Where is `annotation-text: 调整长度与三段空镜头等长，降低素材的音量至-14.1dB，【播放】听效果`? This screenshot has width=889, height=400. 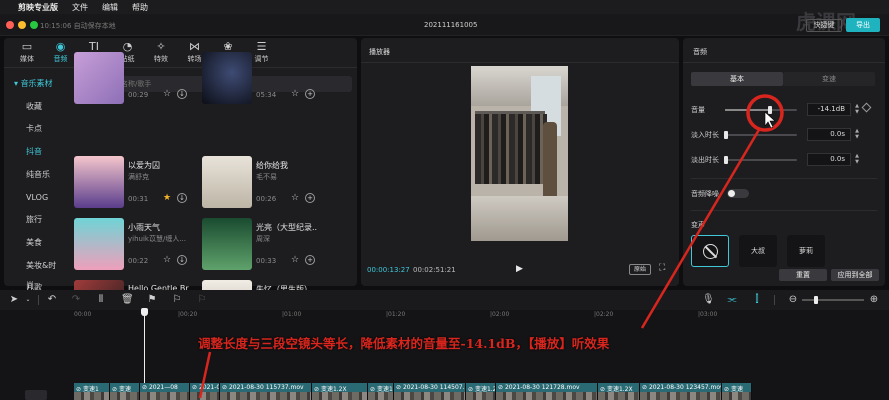 annotation-text: 调整长度与三段空镜头等长，降低素材的音量至-14.1dB，【播放】听效果 is located at coordinates (404, 343).